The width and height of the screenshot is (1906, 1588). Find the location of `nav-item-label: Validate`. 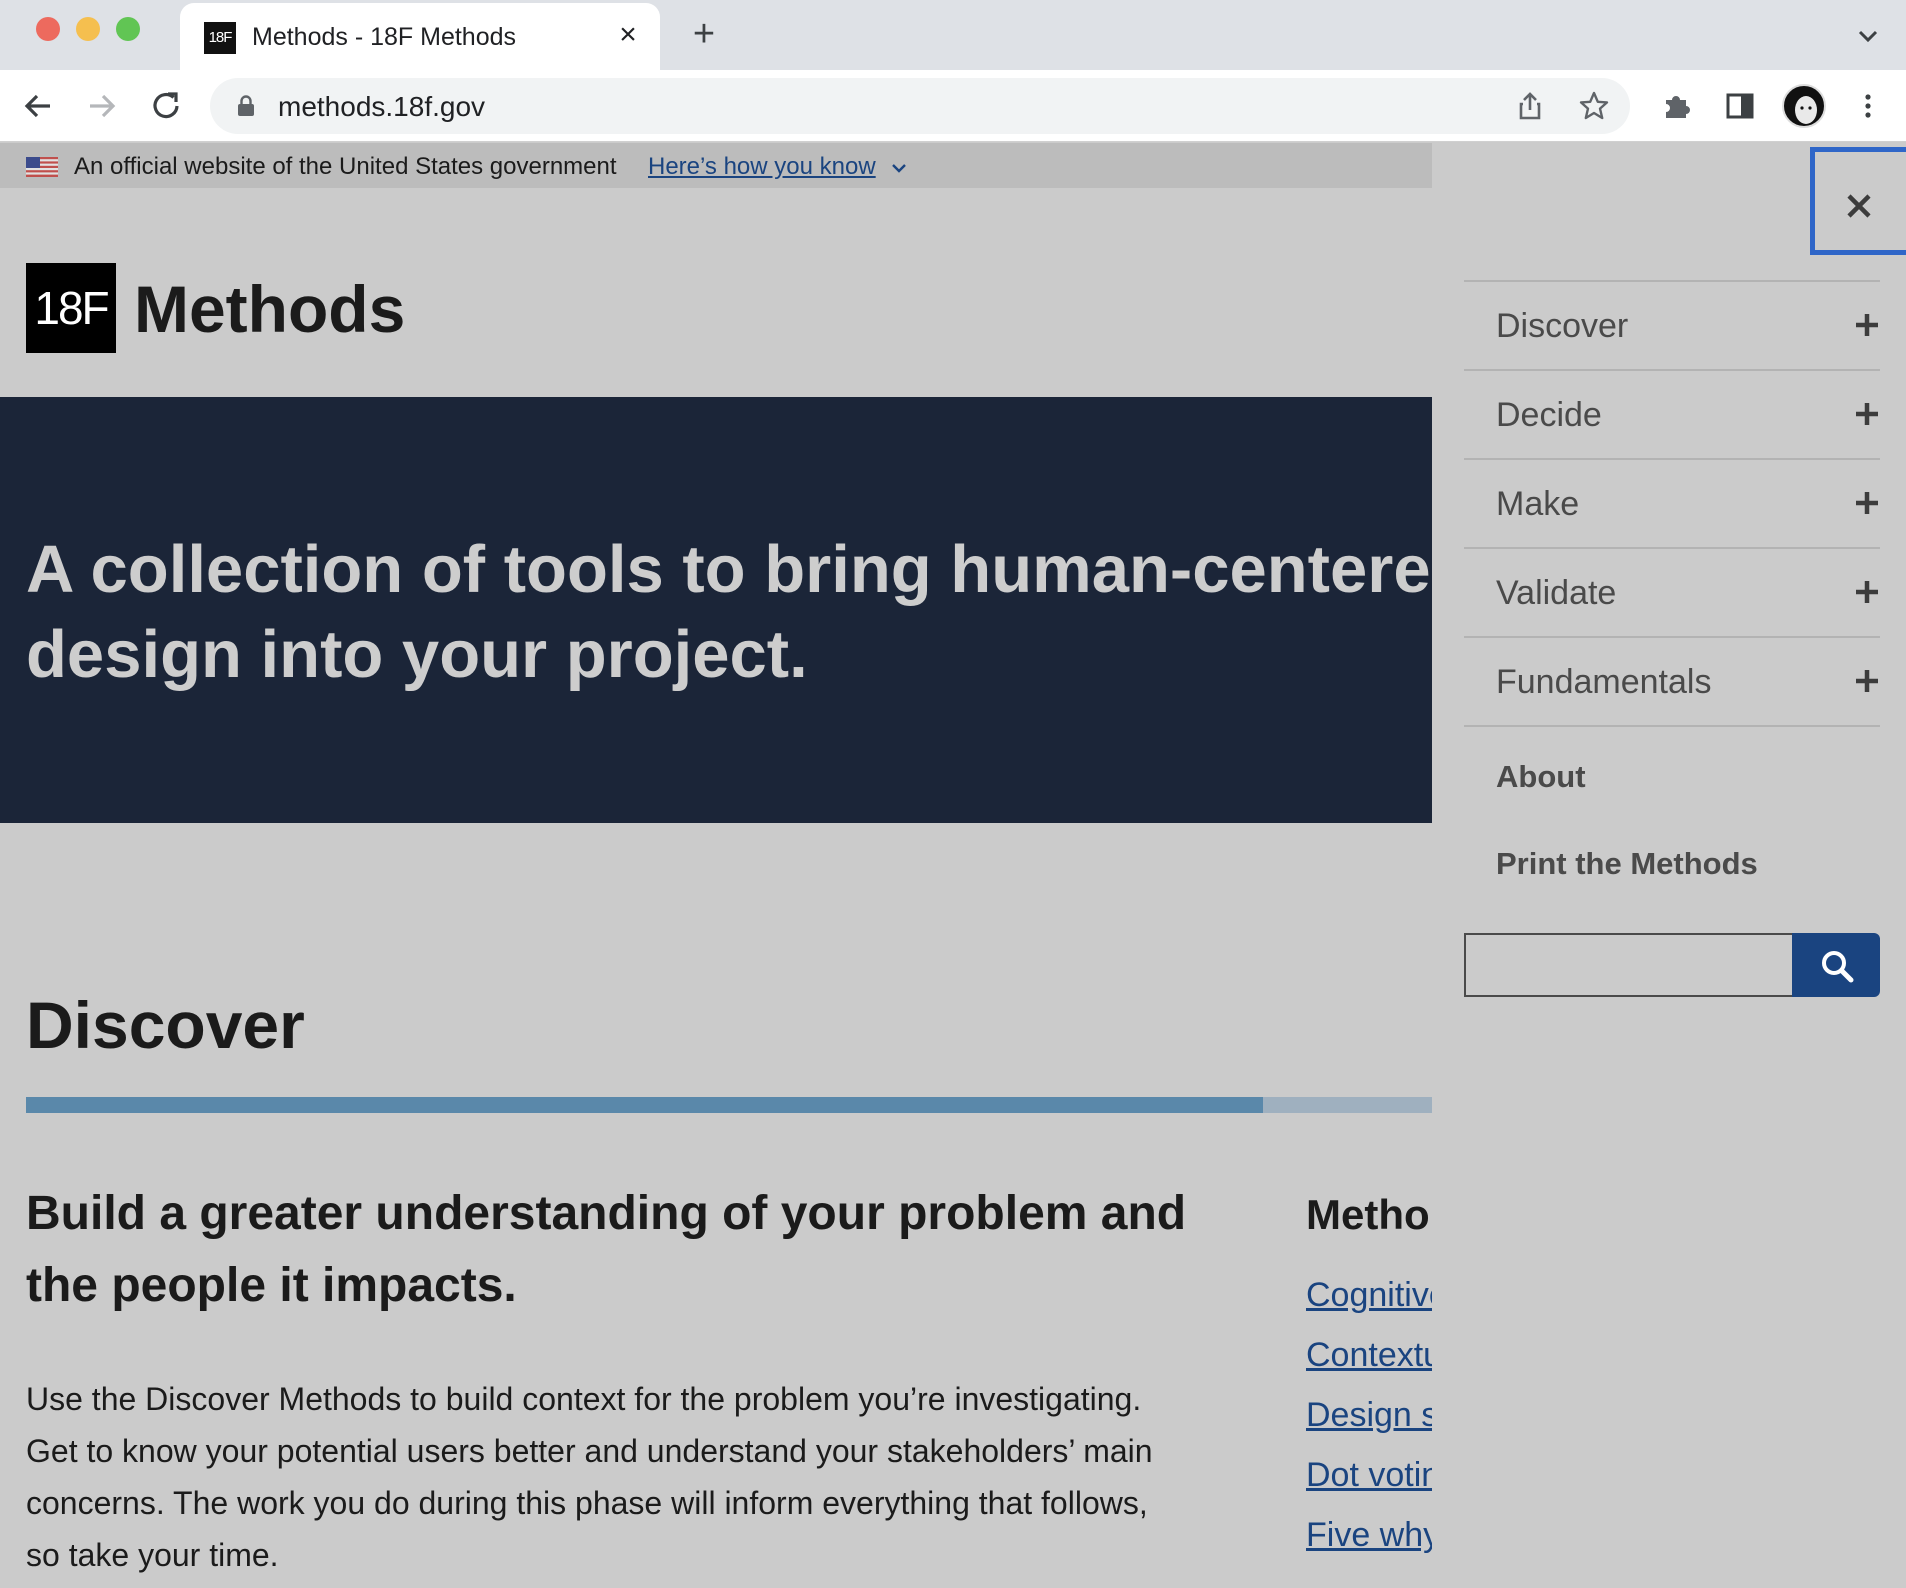

nav-item-label: Validate is located at coordinates (1556, 593).